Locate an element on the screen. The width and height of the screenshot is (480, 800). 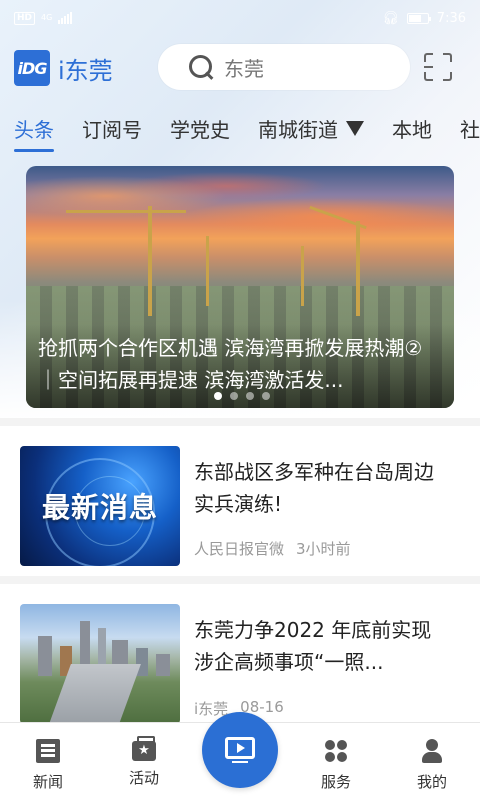
scan-icon is located at coordinates (438, 67).